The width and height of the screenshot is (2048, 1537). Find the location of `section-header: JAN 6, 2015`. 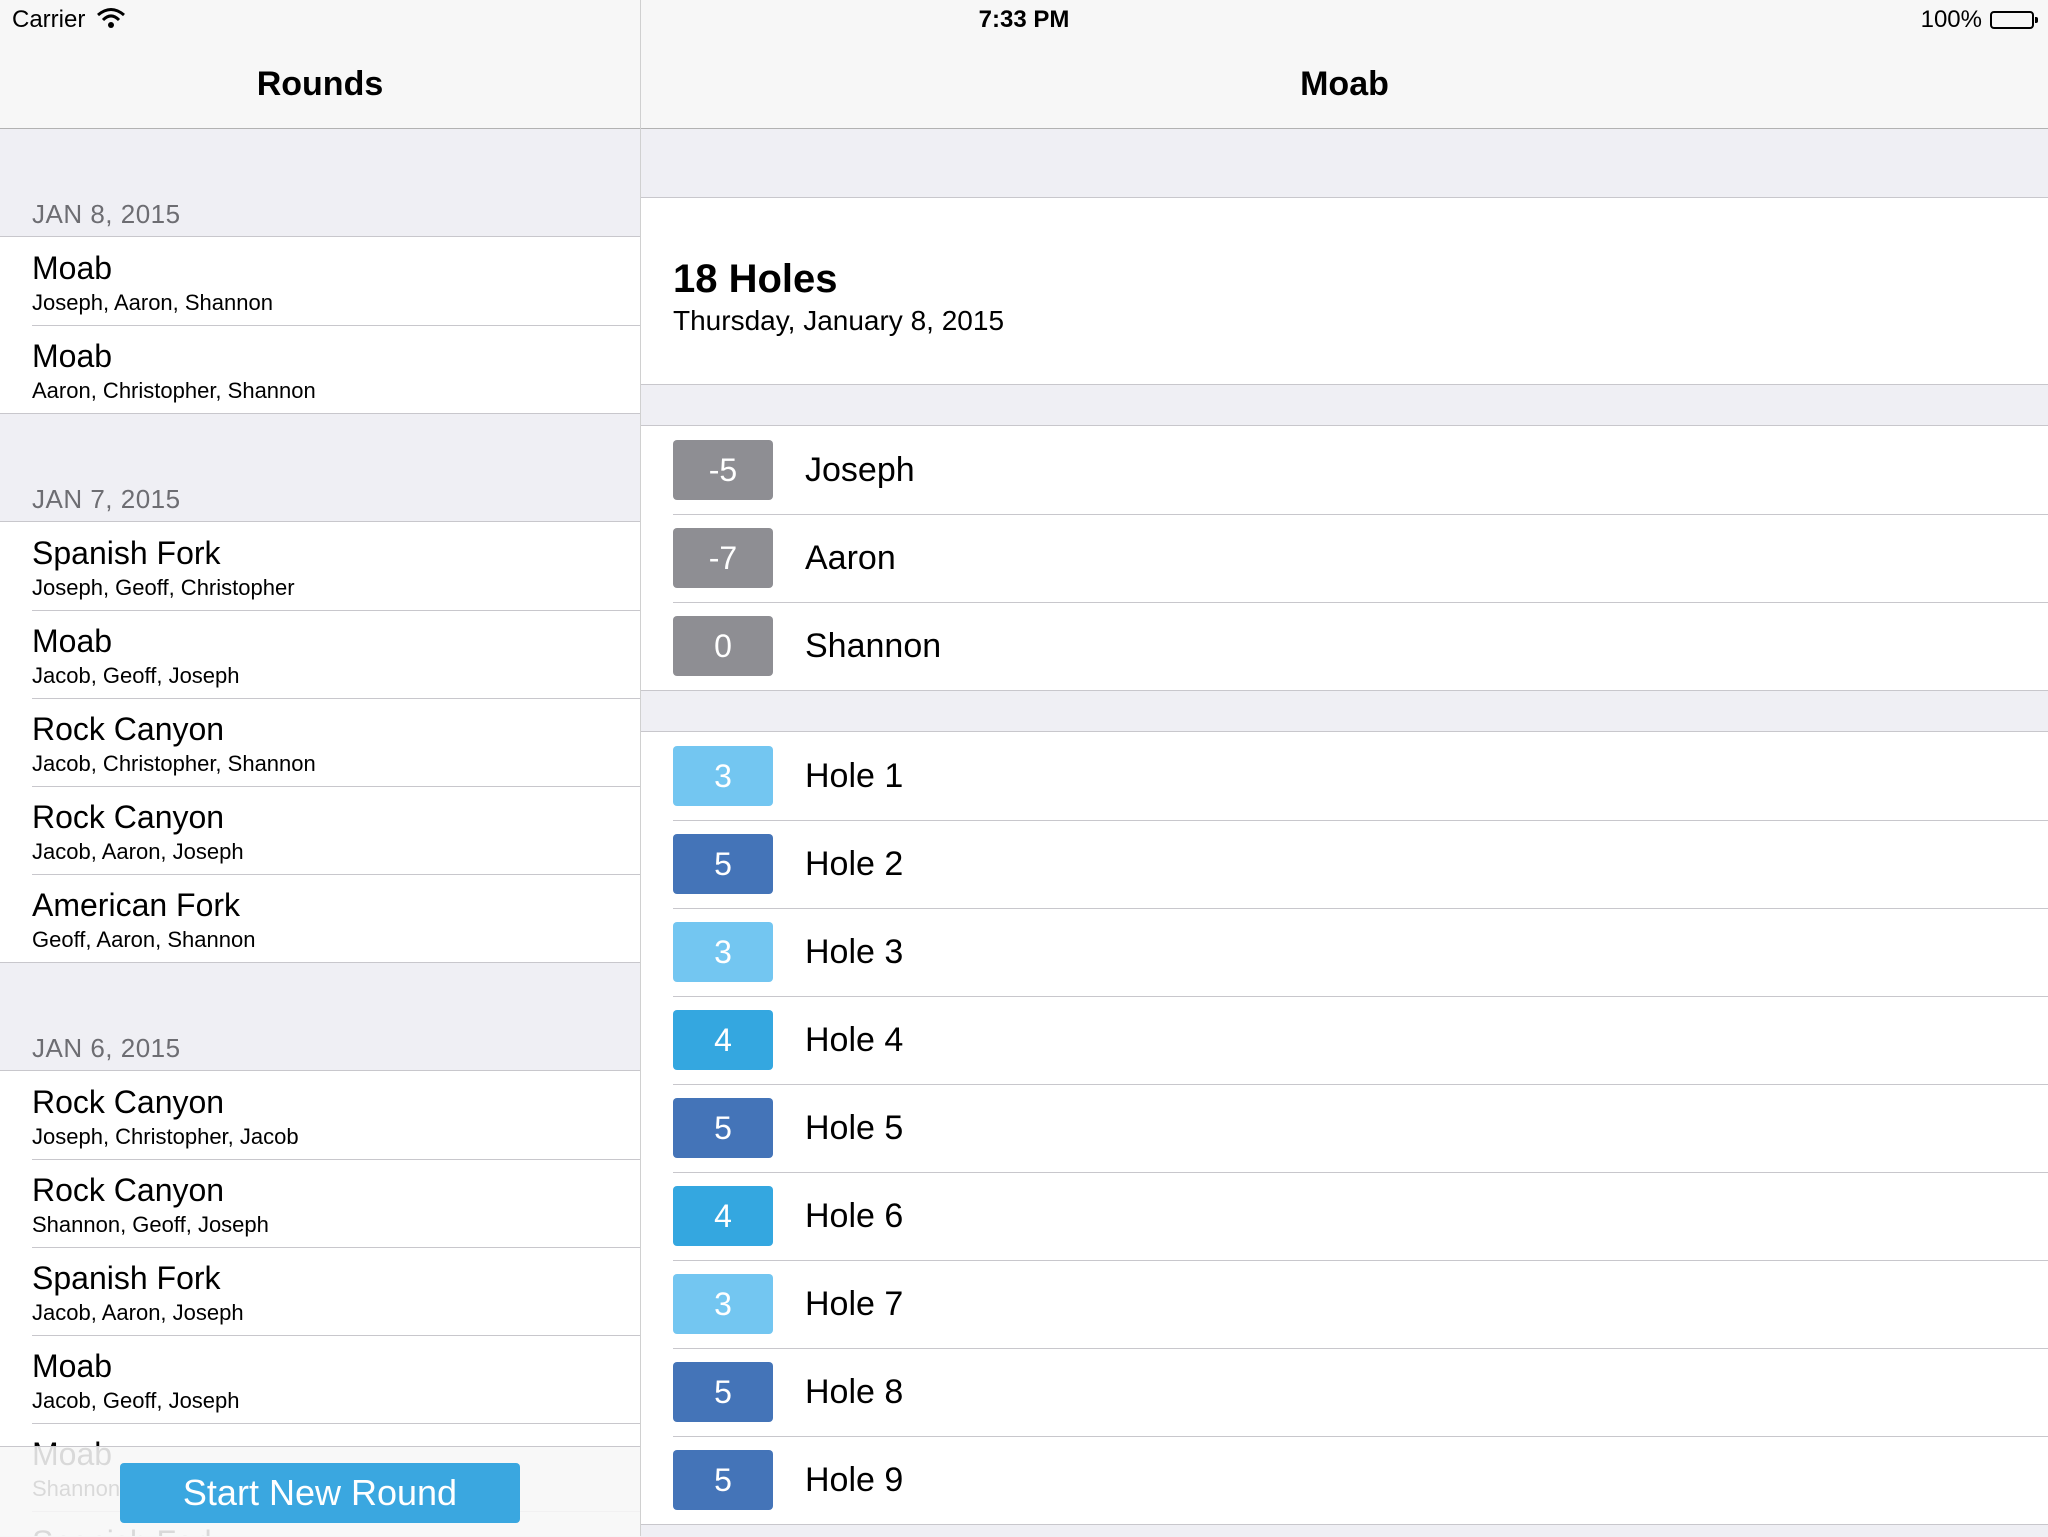

section-header: JAN 6, 2015 is located at coordinates (320, 1017).